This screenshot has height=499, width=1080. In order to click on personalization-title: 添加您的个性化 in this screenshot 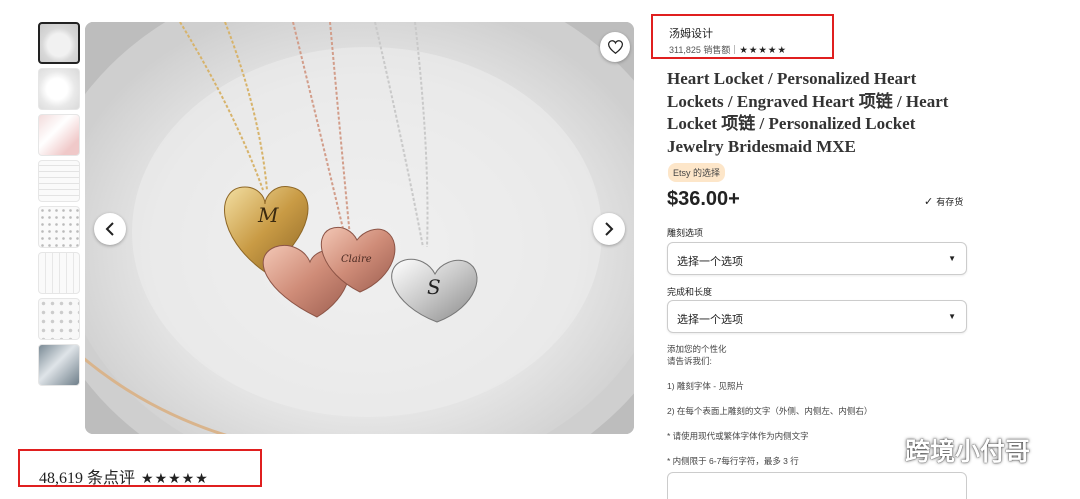, I will do `click(697, 349)`.